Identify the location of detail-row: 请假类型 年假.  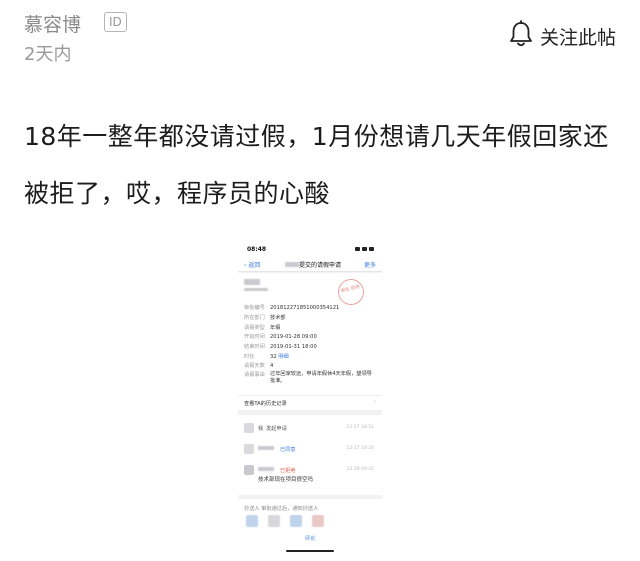
(262, 327).